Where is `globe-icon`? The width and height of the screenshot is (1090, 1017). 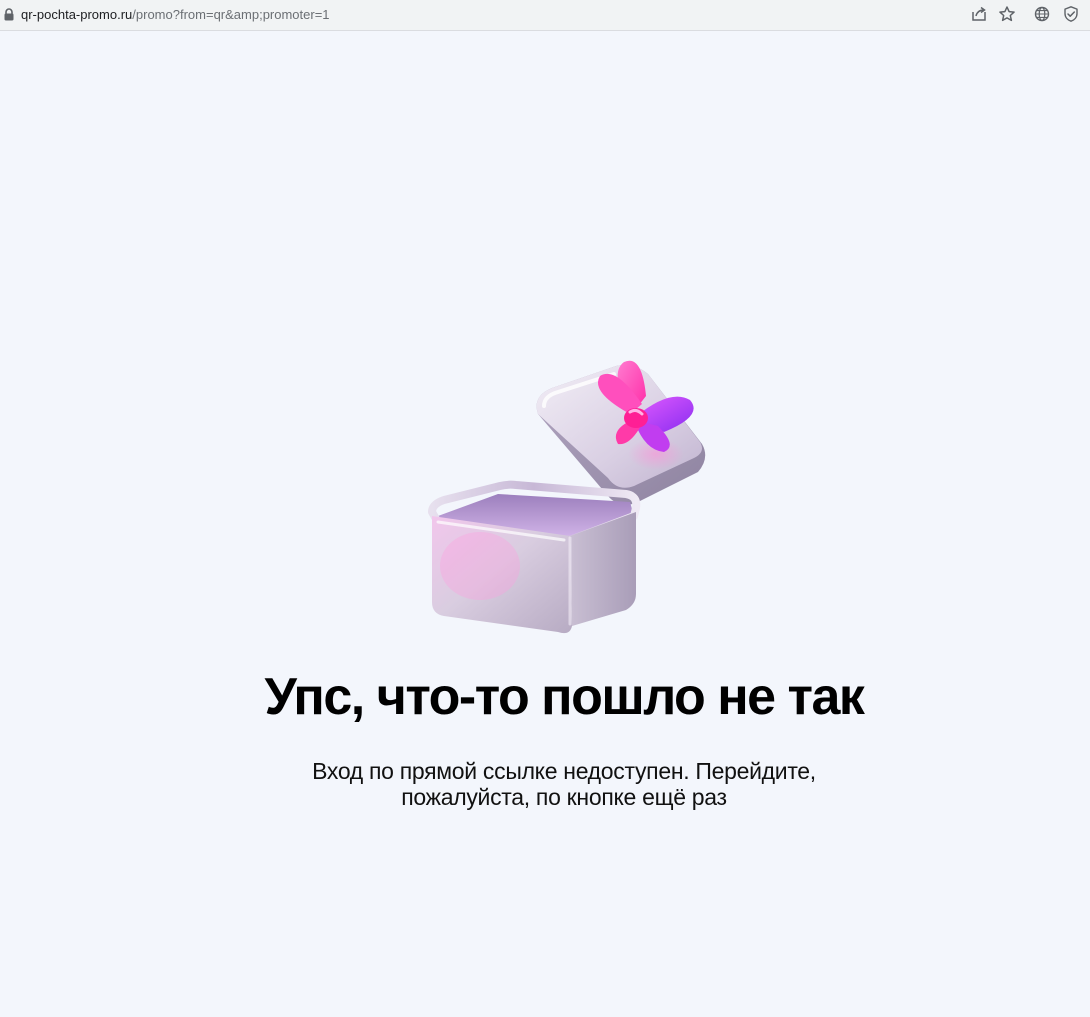 globe-icon is located at coordinates (1042, 14).